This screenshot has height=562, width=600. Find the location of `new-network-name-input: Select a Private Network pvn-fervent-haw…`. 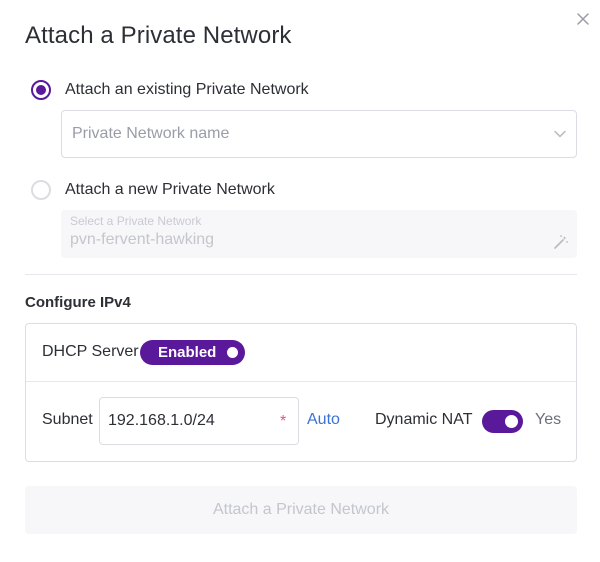

new-network-name-input: Select a Private Network pvn-fervent-haw… is located at coordinates (319, 234).